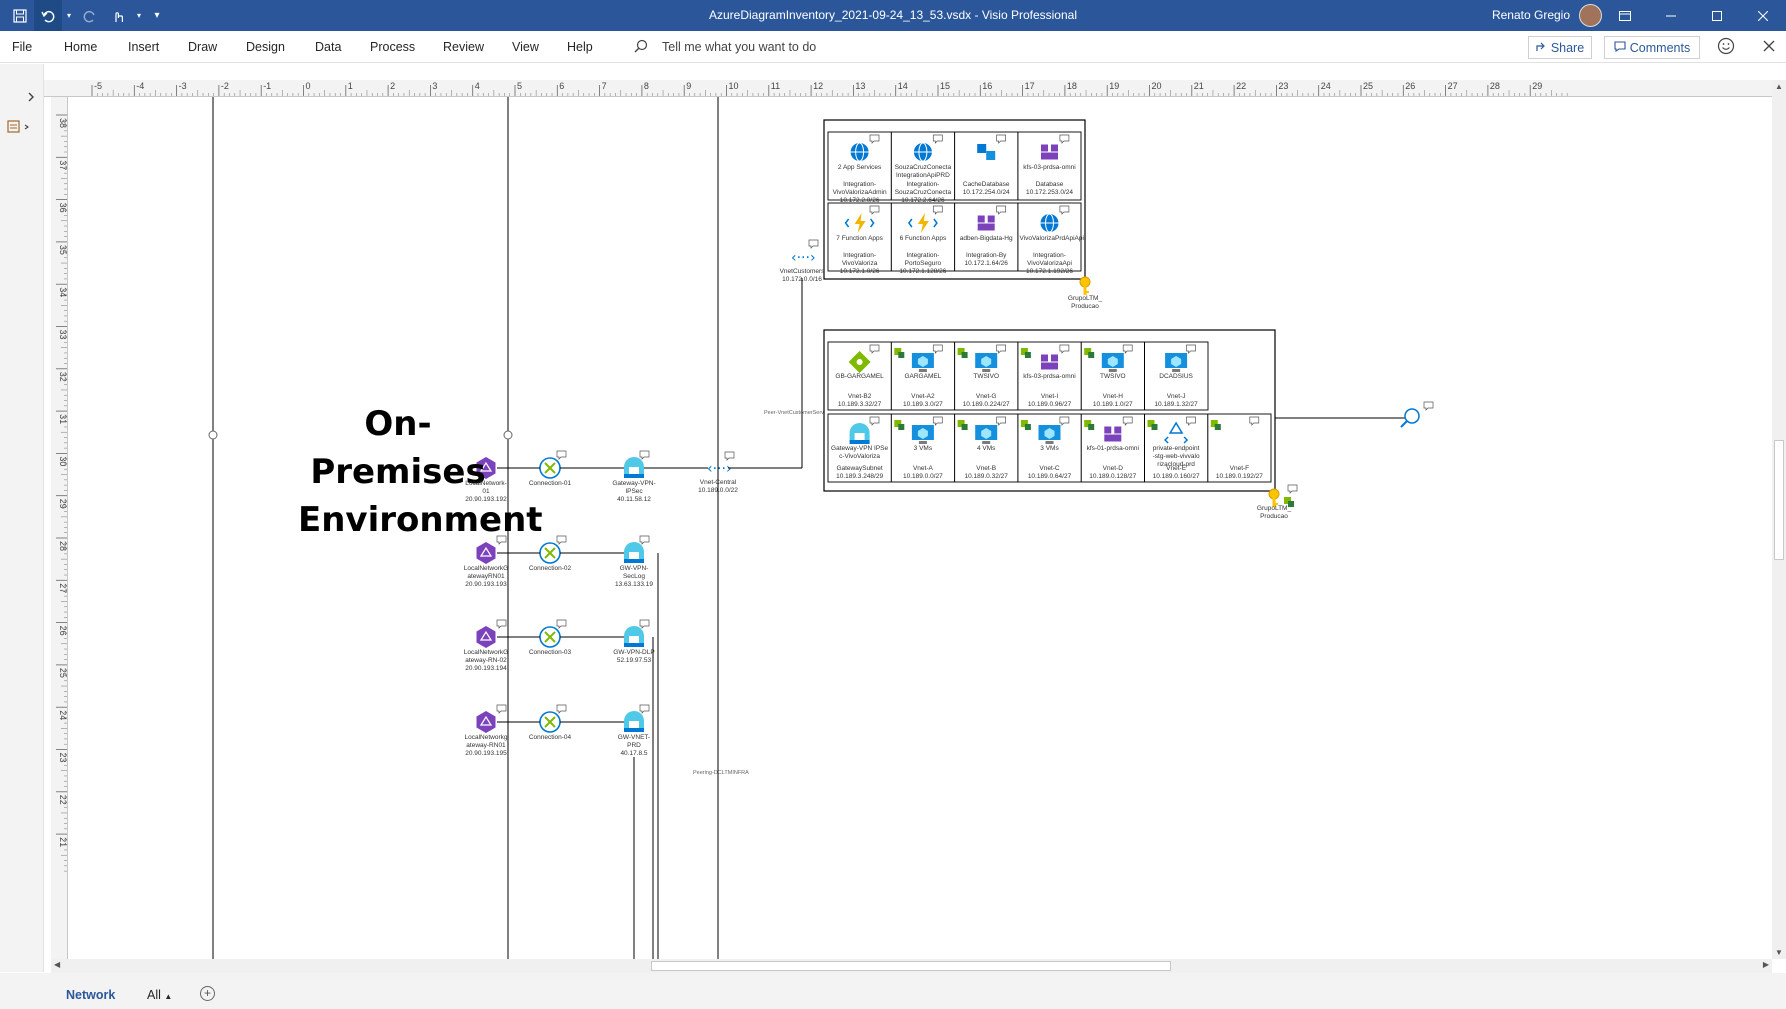 The image size is (1786, 1009). I want to click on private-endpoint-icon, so click(1176, 427).